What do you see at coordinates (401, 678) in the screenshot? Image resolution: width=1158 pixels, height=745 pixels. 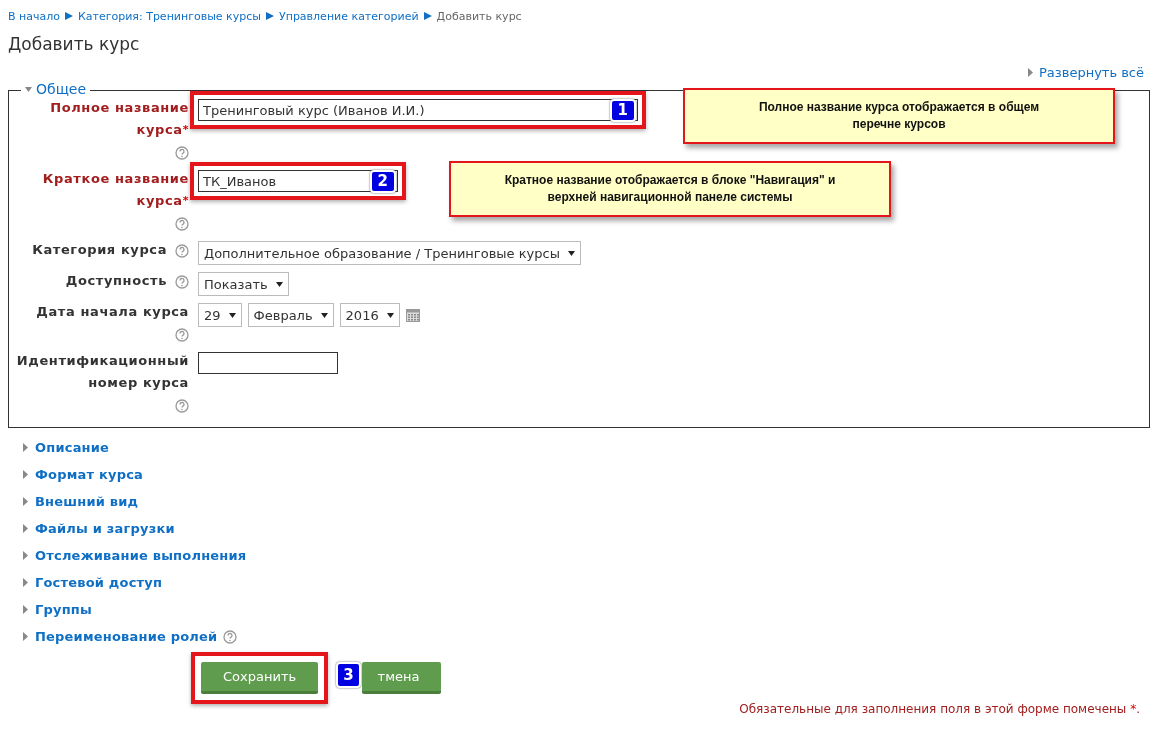 I see `form-button: тмена` at bounding box center [401, 678].